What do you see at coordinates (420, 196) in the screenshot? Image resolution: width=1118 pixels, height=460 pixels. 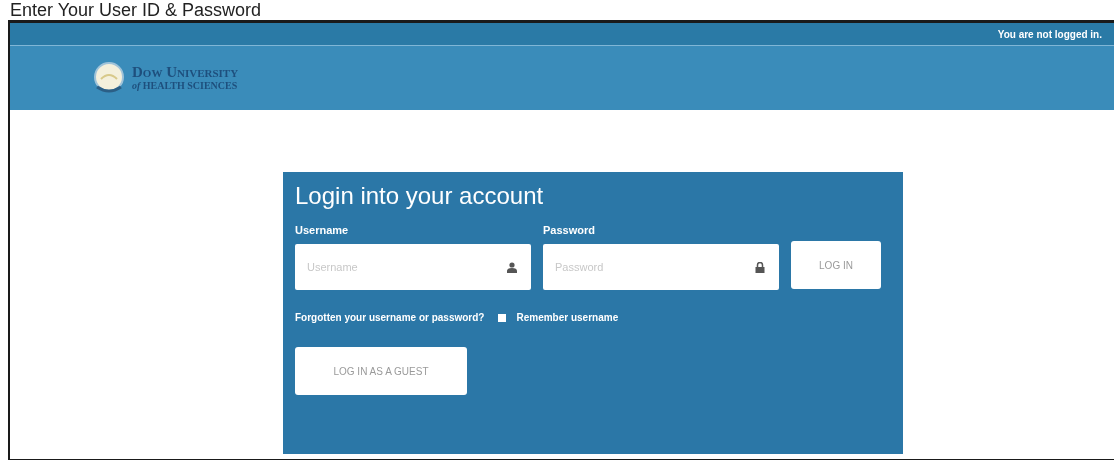 I see `login-title: Login into your account` at bounding box center [420, 196].